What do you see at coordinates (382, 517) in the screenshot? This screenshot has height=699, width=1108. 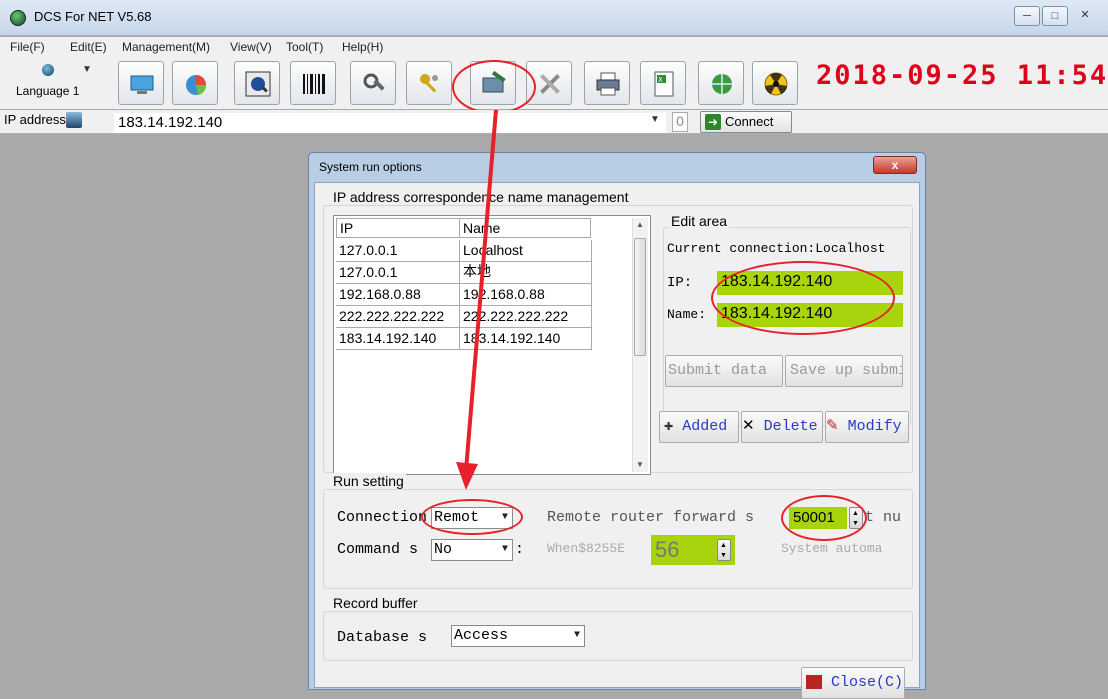 I see `connection-label: Connection` at bounding box center [382, 517].